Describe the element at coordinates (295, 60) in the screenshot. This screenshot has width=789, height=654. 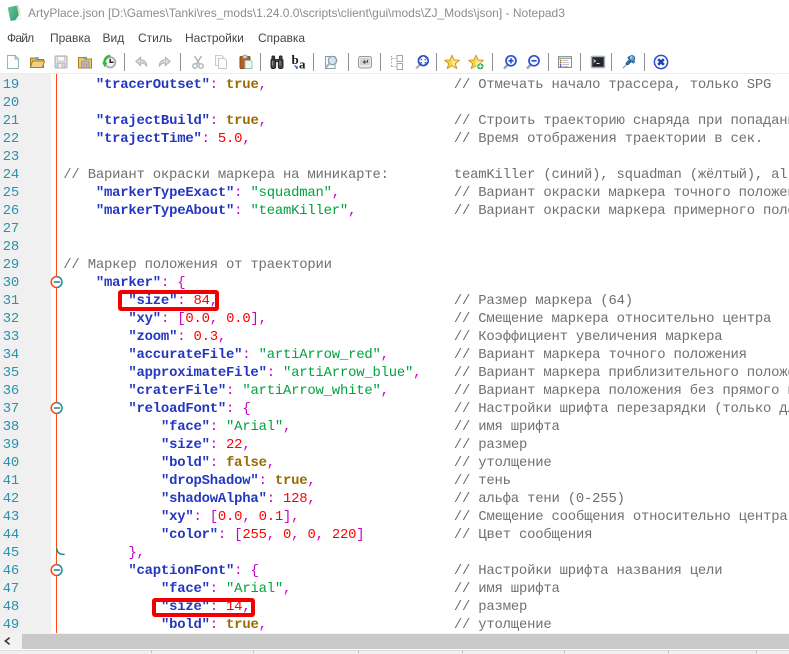
I see `svg-text: b` at that location.